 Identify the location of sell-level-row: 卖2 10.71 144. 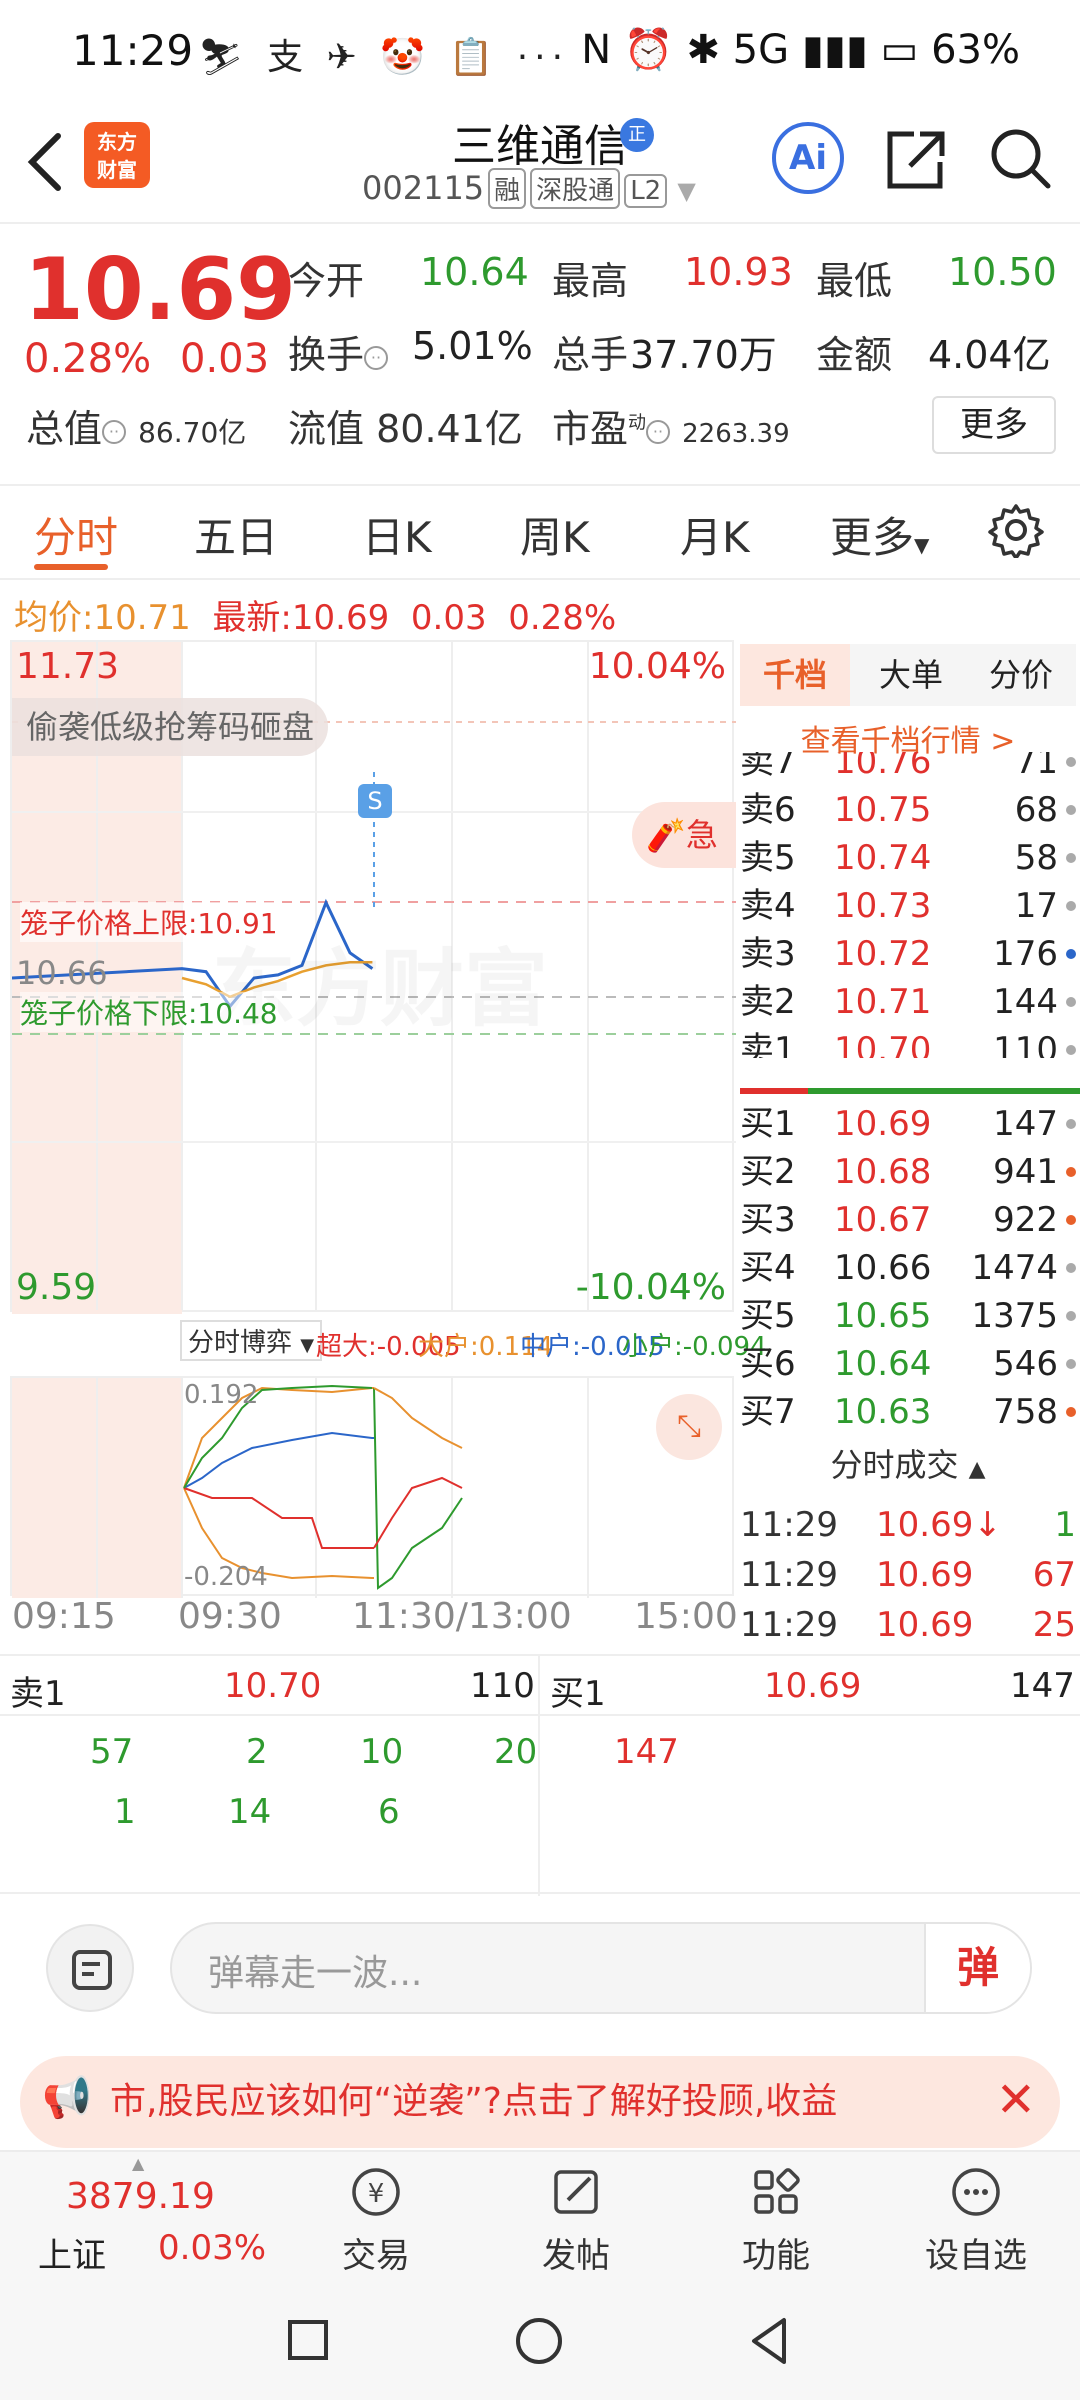
(908, 1002).